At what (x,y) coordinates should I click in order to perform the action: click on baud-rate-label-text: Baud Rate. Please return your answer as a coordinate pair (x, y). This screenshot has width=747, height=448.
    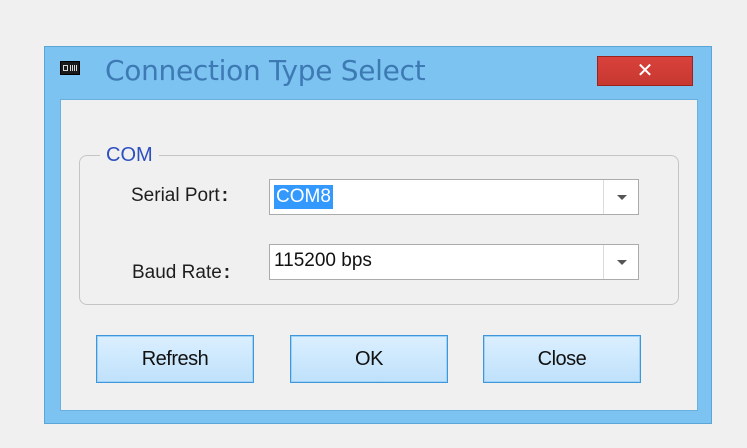
    Looking at the image, I should click on (177, 272).